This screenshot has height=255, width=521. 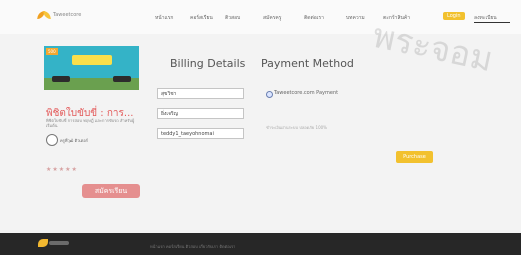 What do you see at coordinates (208, 63) in the screenshot?
I see `billing-details-title: Billing Details` at bounding box center [208, 63].